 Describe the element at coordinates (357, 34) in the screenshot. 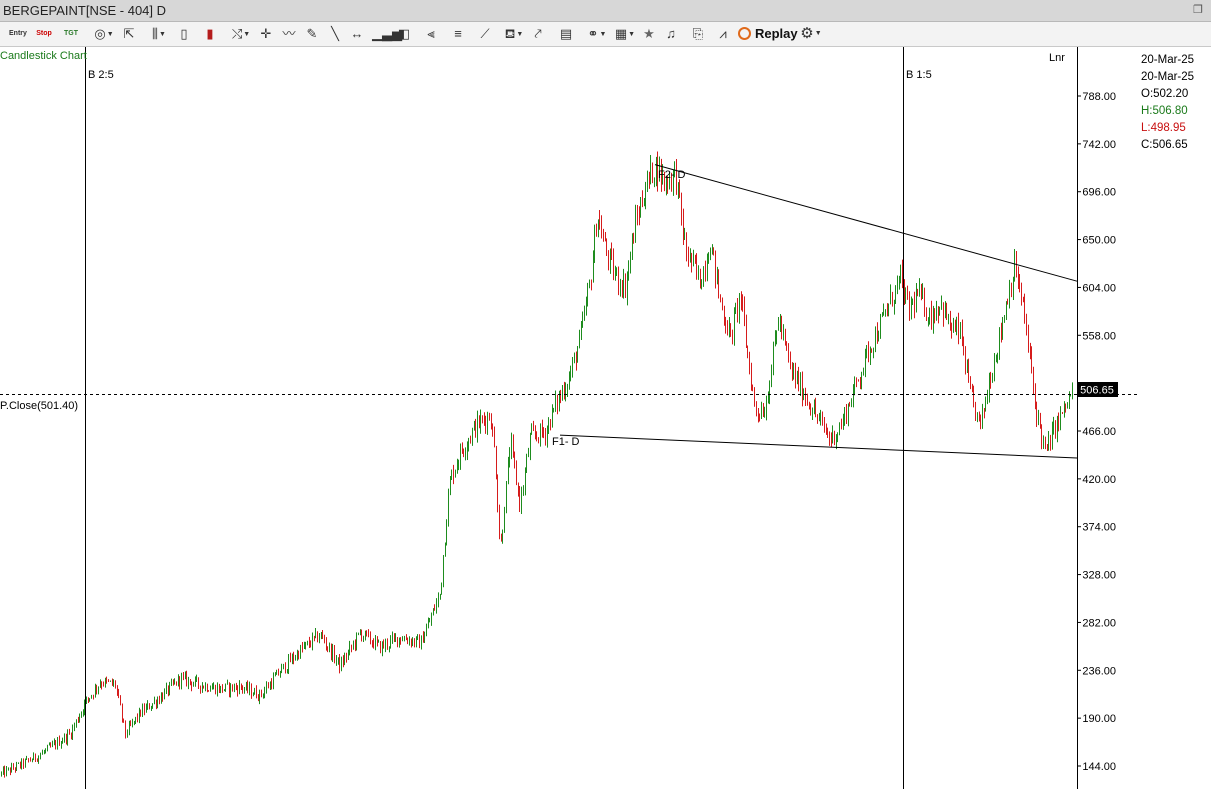

I see `horizontal-line-icon: ↔` at that location.